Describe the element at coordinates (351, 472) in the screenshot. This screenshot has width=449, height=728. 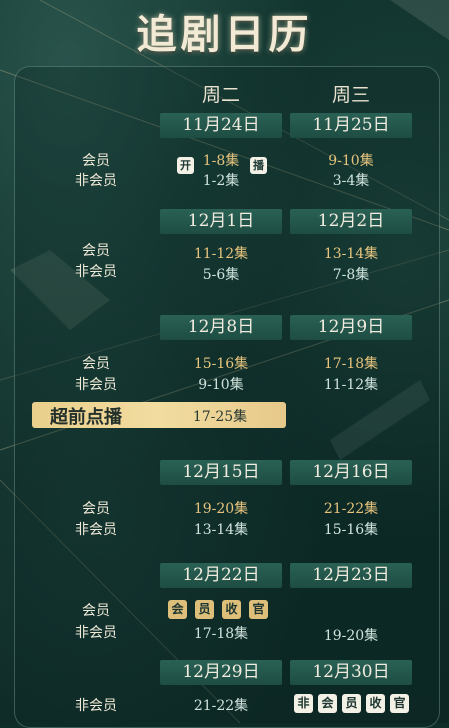
I see `date-wednesday: 12月16日` at that location.